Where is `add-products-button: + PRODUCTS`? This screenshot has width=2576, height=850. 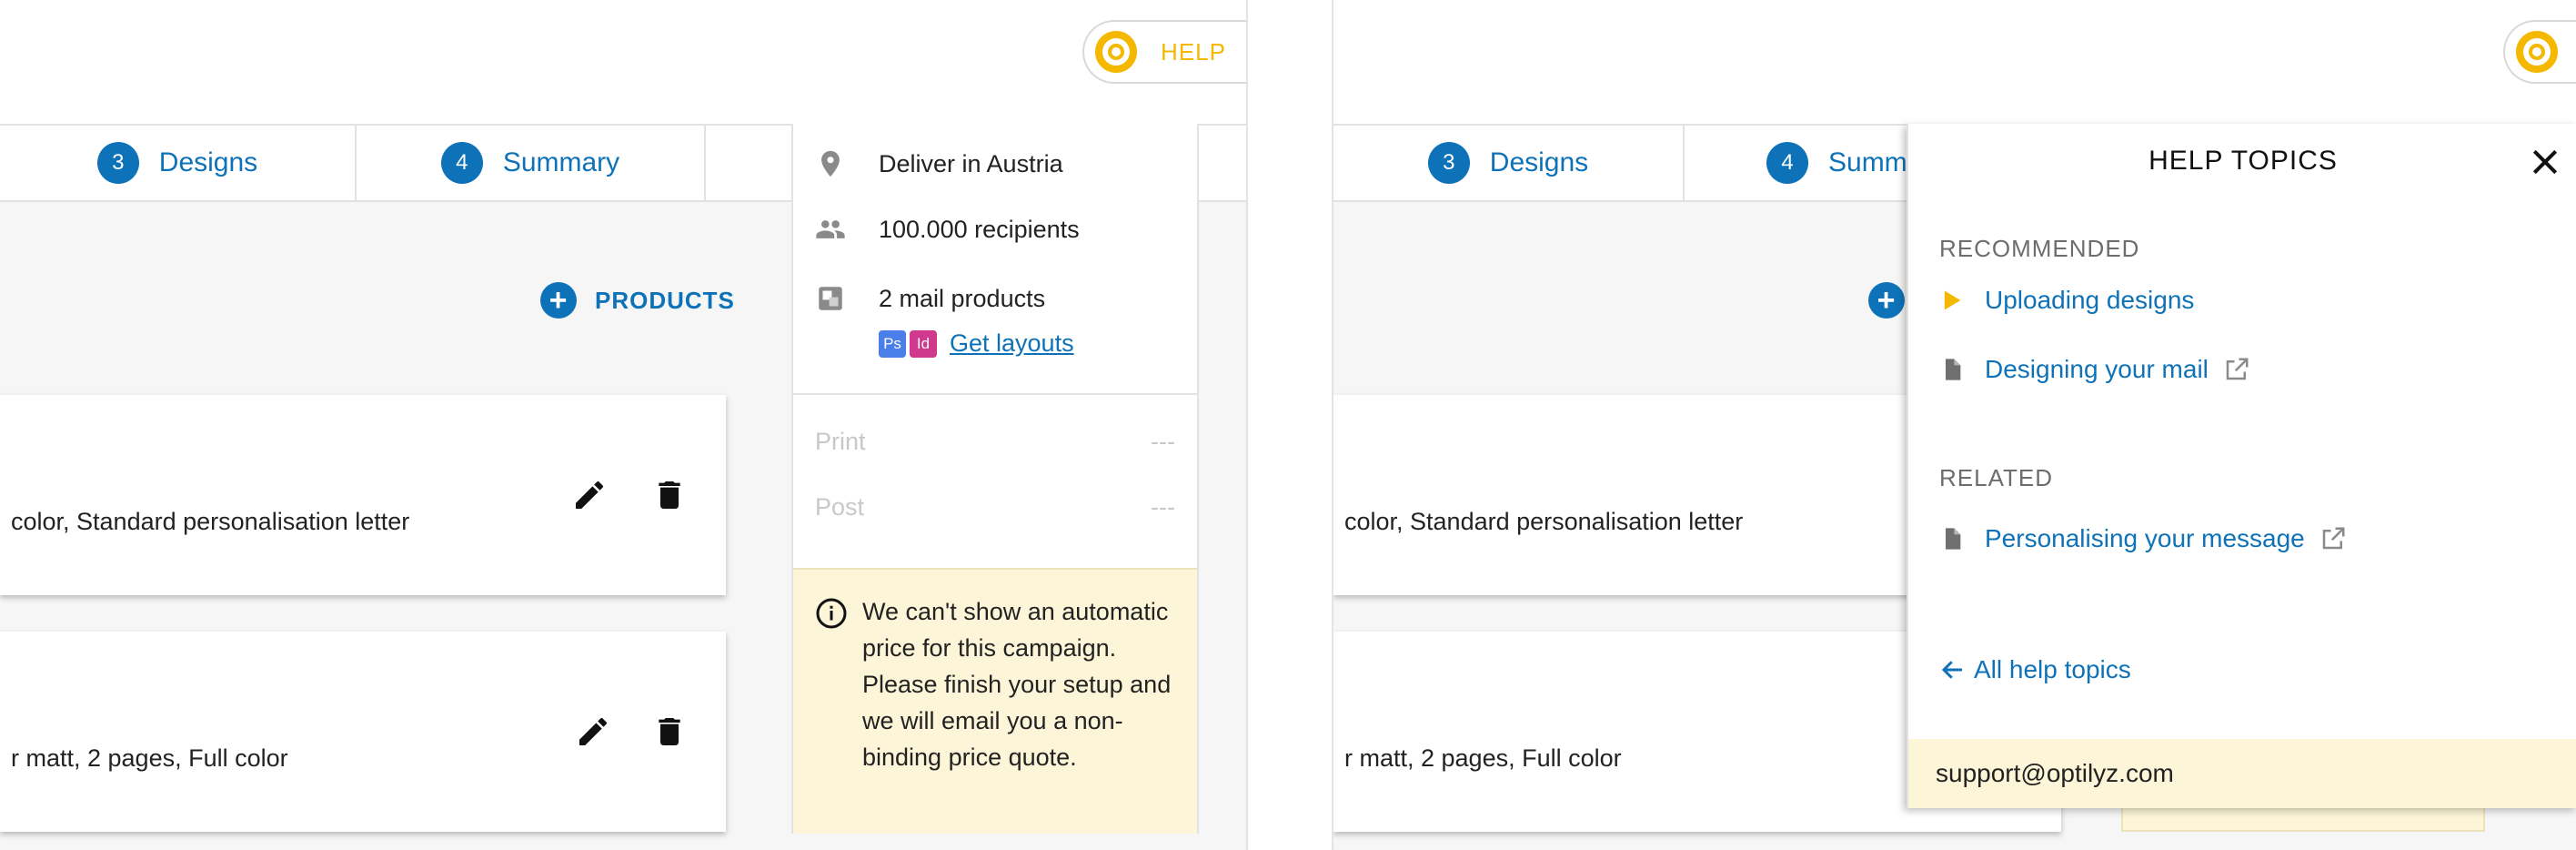 add-products-button: + PRODUCTS is located at coordinates (637, 300).